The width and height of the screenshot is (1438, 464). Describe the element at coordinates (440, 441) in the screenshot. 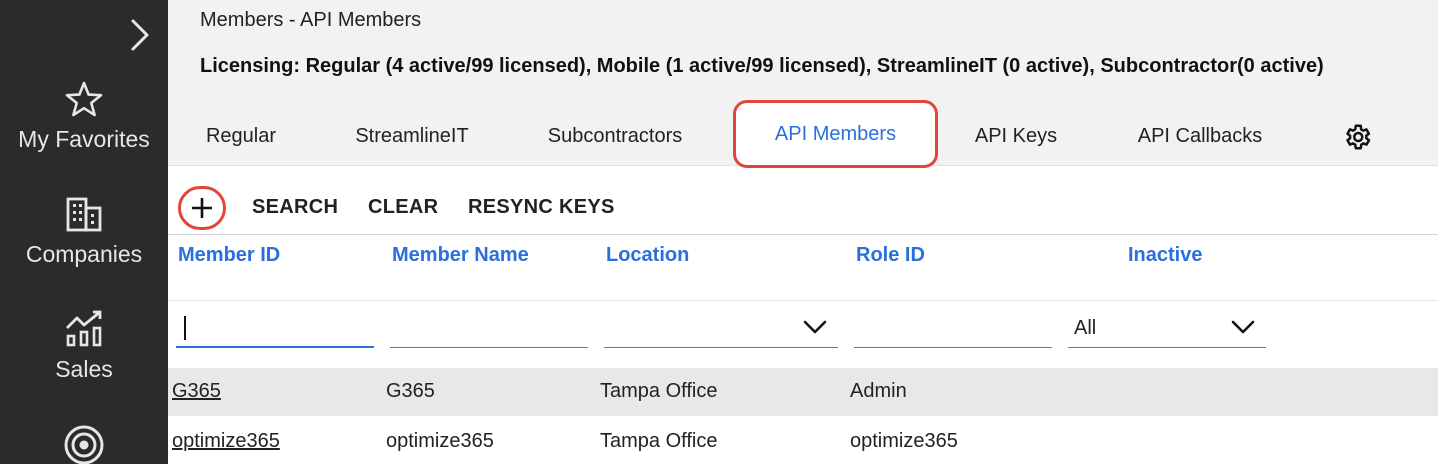

I see `member-name-cell: optimize365` at that location.